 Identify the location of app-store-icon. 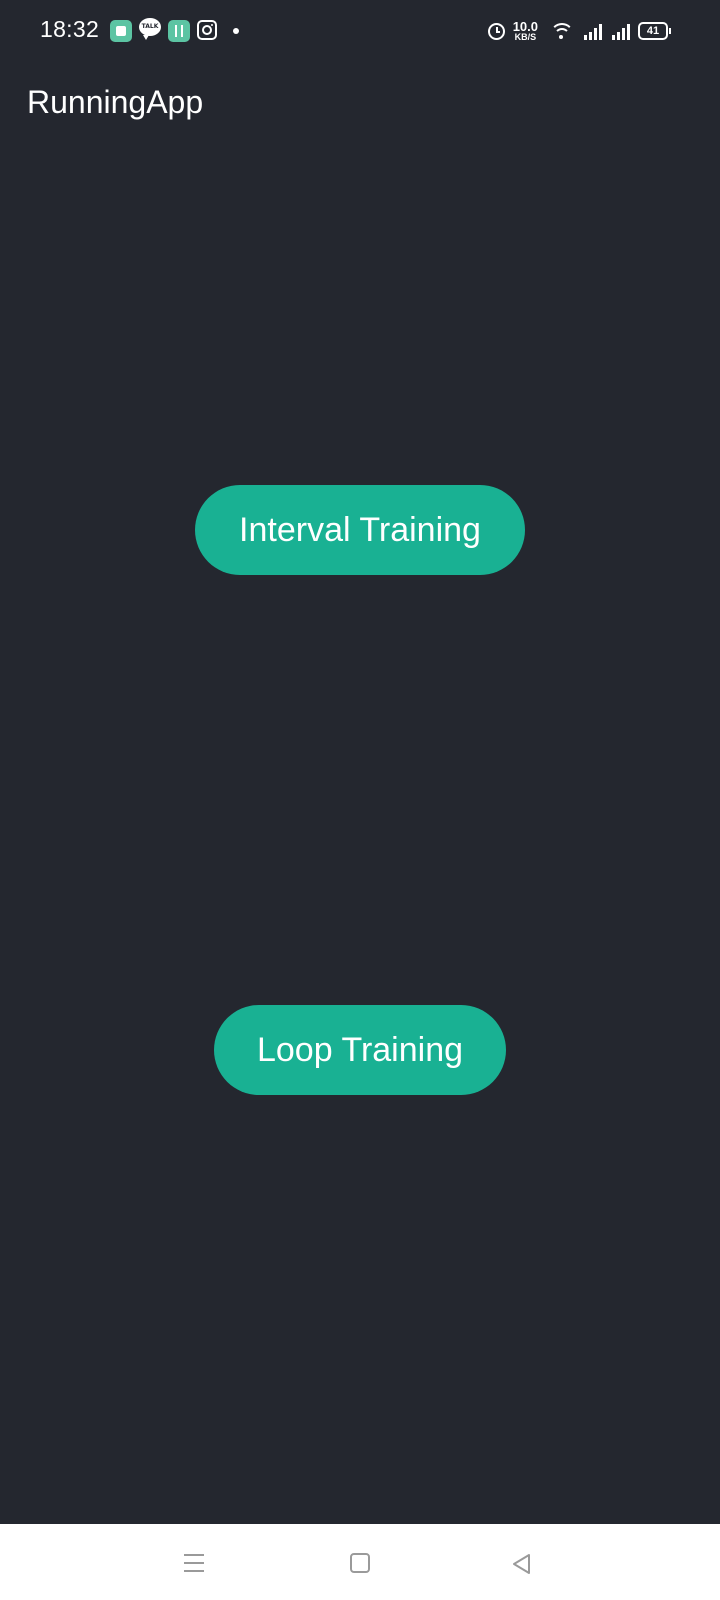
(179, 31).